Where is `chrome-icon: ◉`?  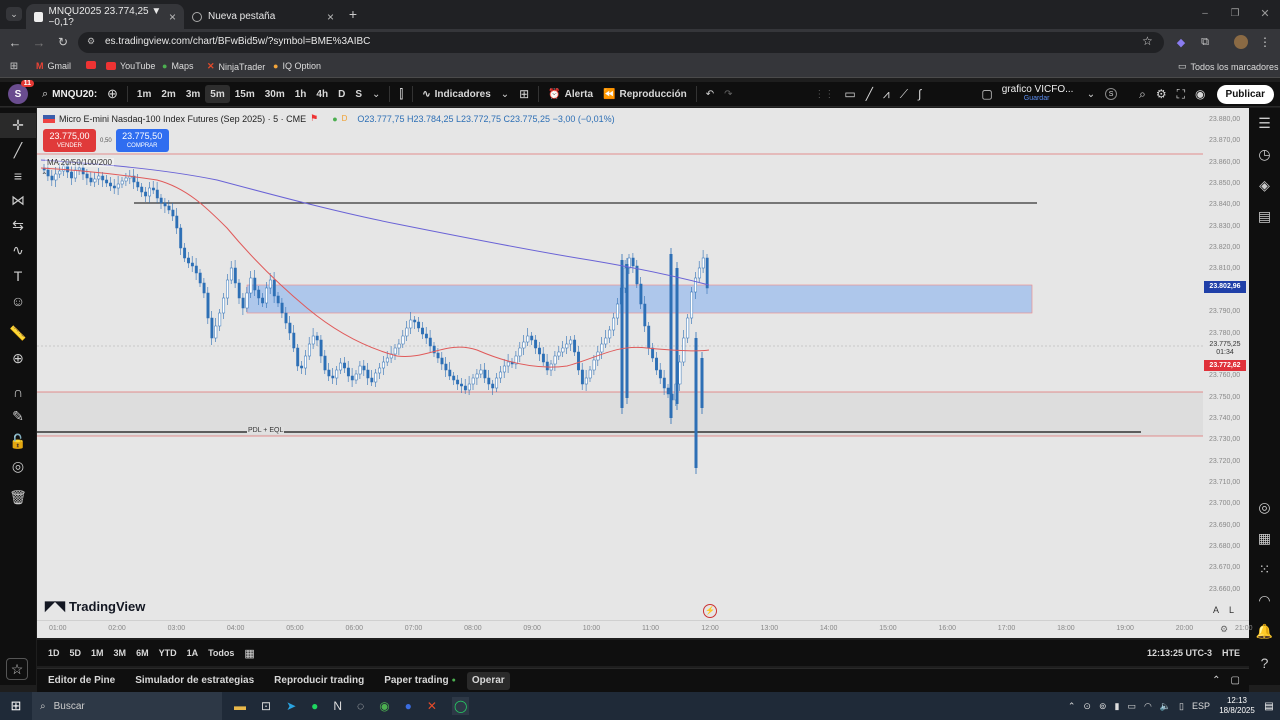
chrome-icon: ◉ is located at coordinates (384, 706).